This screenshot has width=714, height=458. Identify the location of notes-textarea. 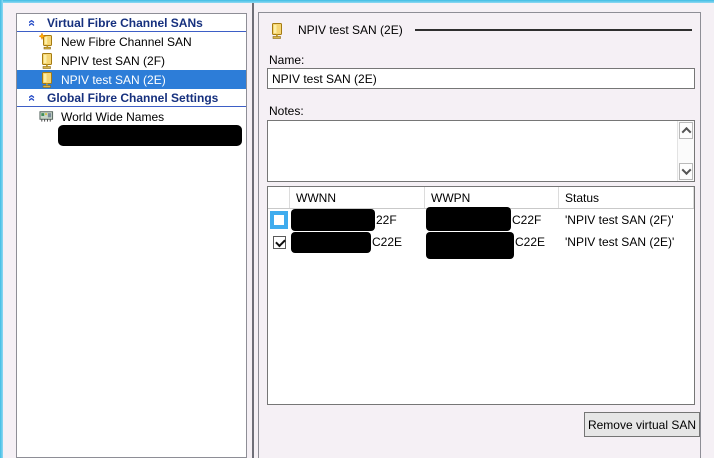
(472, 151).